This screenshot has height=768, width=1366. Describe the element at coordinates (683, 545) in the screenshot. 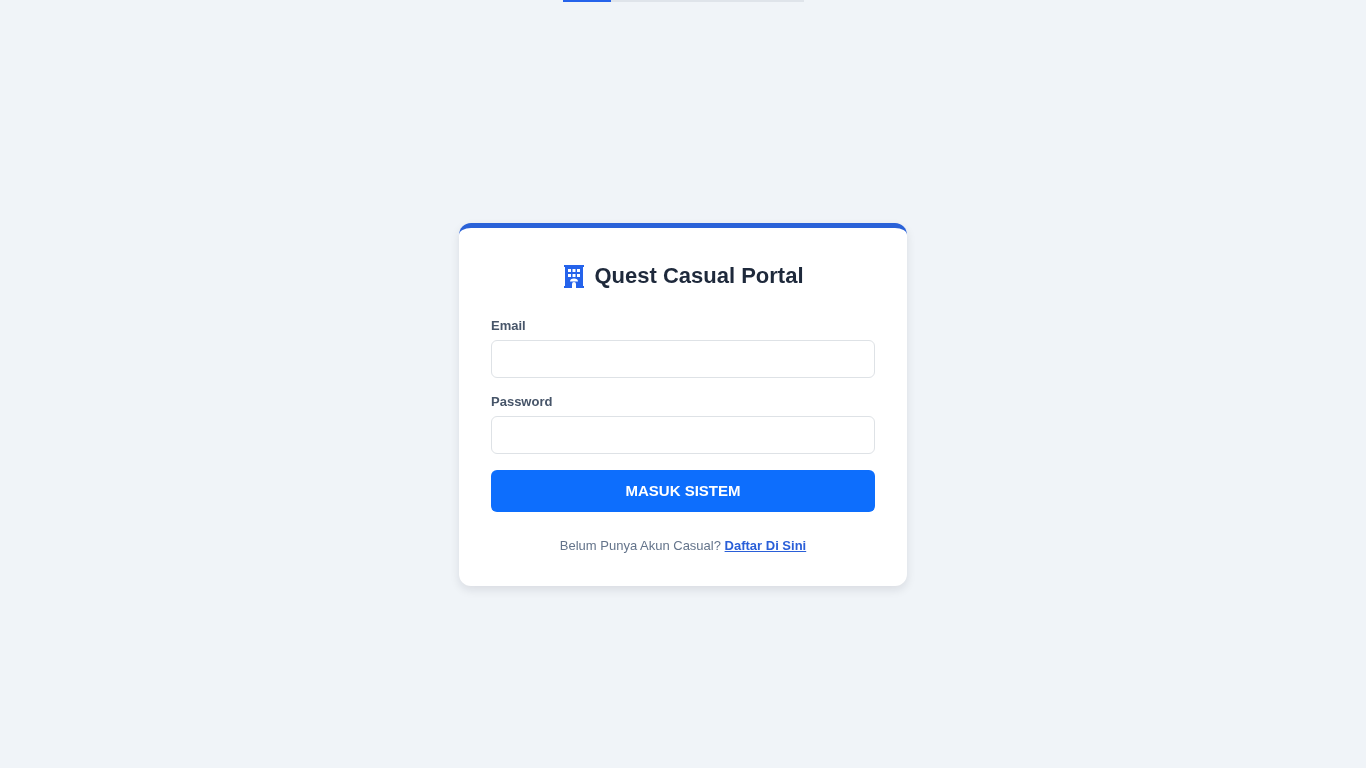

I see `register-prompt: Belum Punya Akun Casual? Daftar Di Sini` at that location.